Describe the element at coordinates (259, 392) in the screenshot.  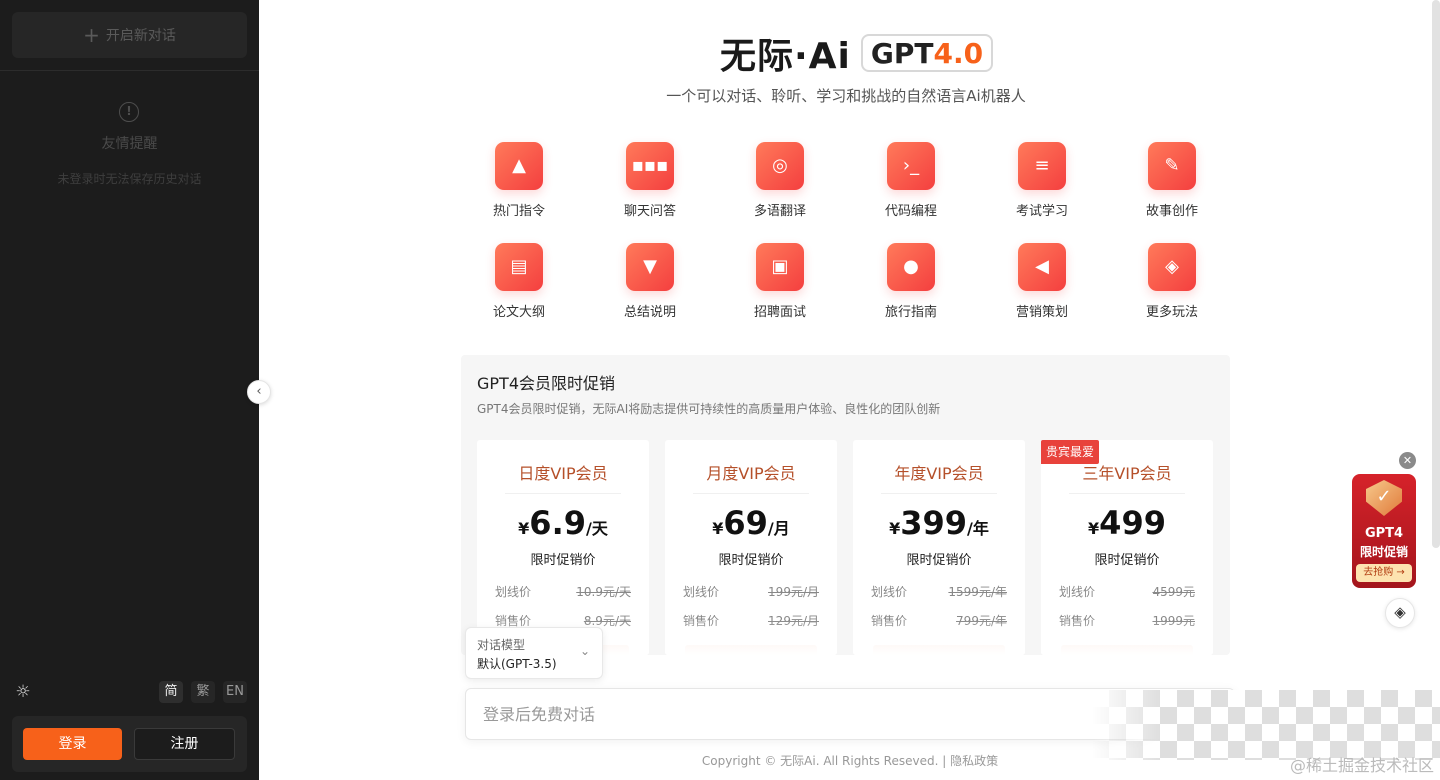
I see `collapse-sidebar-chevron-left-icon: ‹` at that location.